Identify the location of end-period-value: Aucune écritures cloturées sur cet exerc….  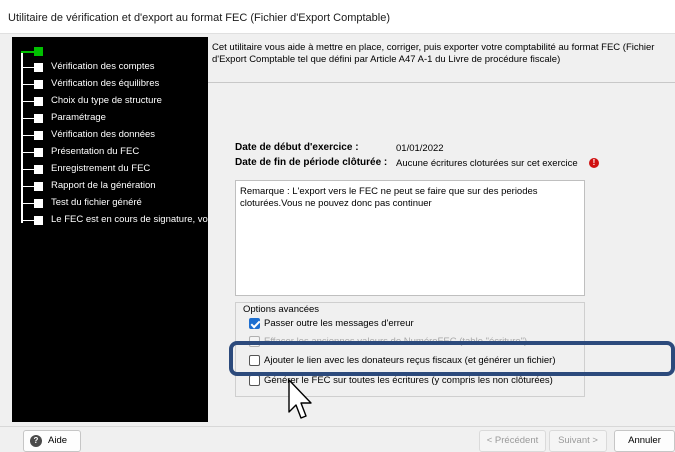
(487, 163).